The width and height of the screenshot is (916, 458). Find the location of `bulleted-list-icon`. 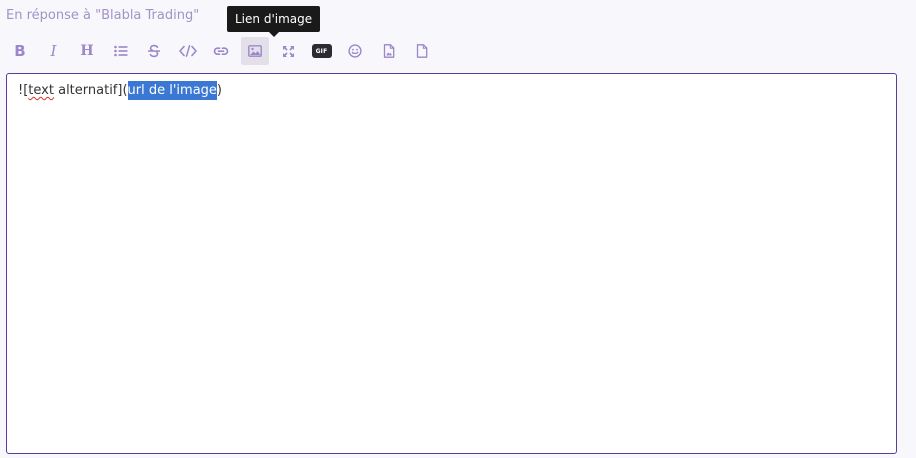

bulleted-list-icon is located at coordinates (120, 51).